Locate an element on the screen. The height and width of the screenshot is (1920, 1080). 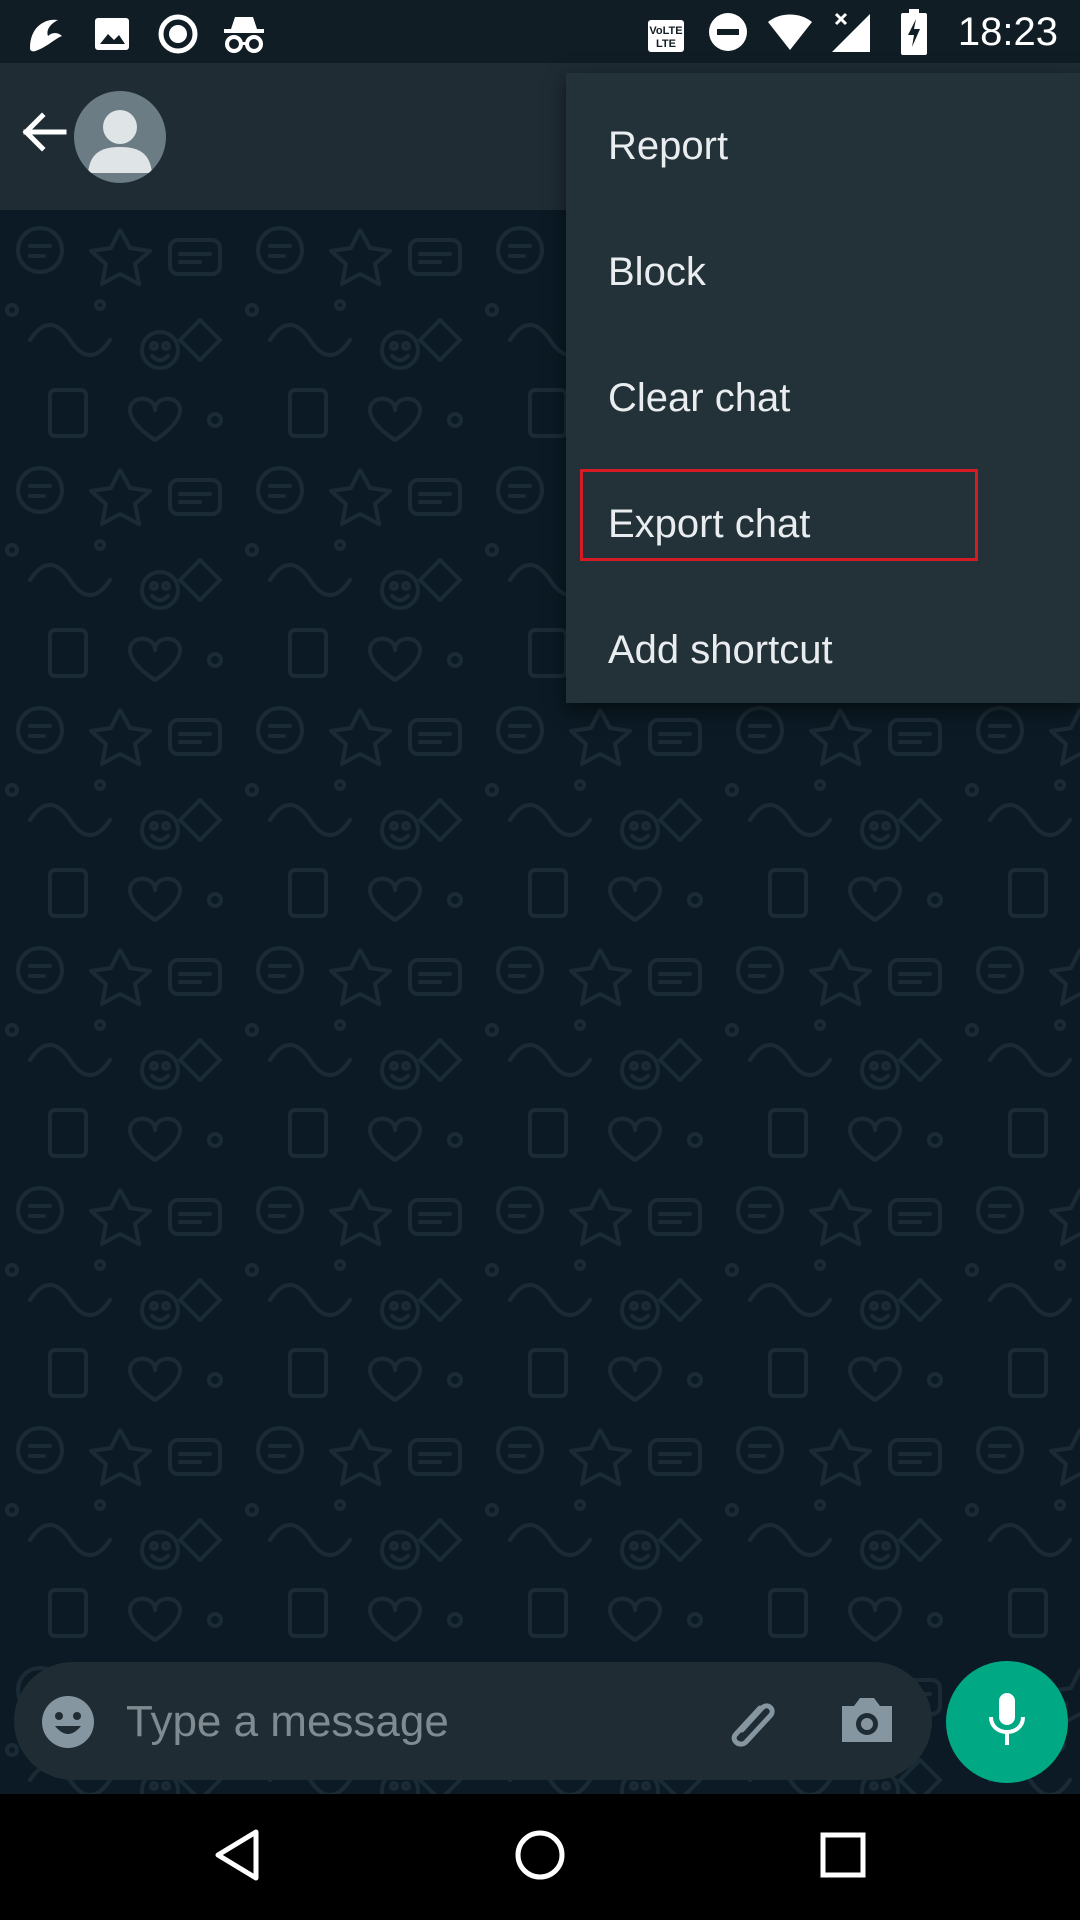
volte-icon: VoLTE LTE is located at coordinates (666, 32).